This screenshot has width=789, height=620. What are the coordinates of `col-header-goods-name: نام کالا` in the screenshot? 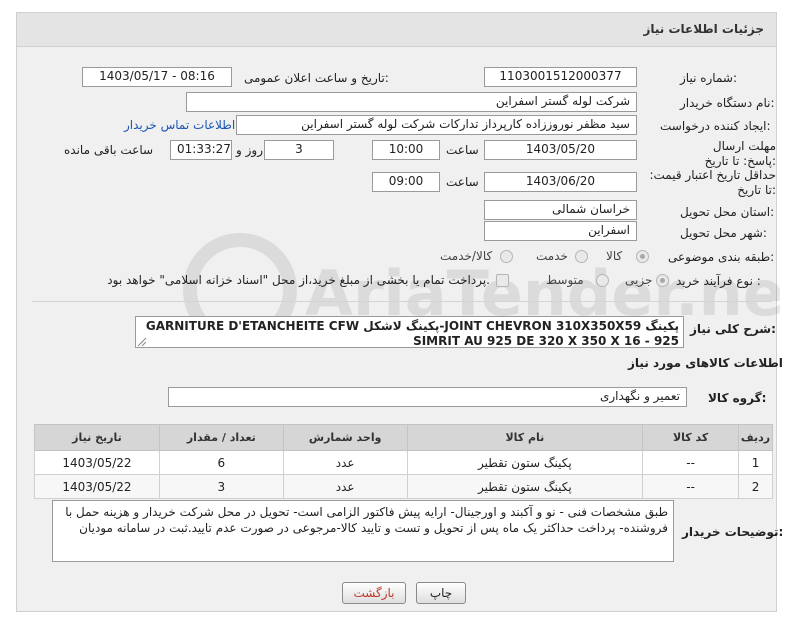 It's located at (525, 437).